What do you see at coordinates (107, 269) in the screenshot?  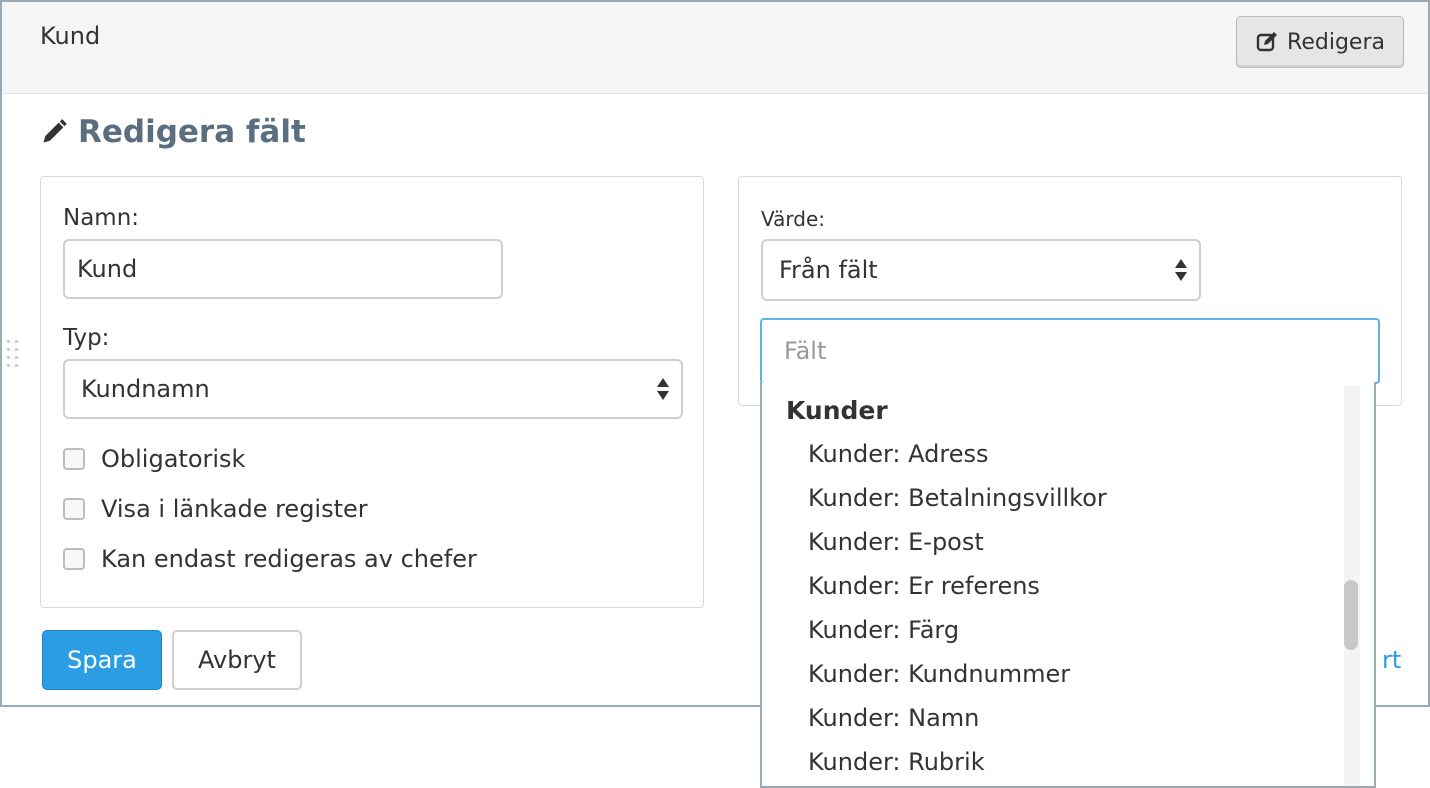 I see `name-input-value: Kund` at bounding box center [107, 269].